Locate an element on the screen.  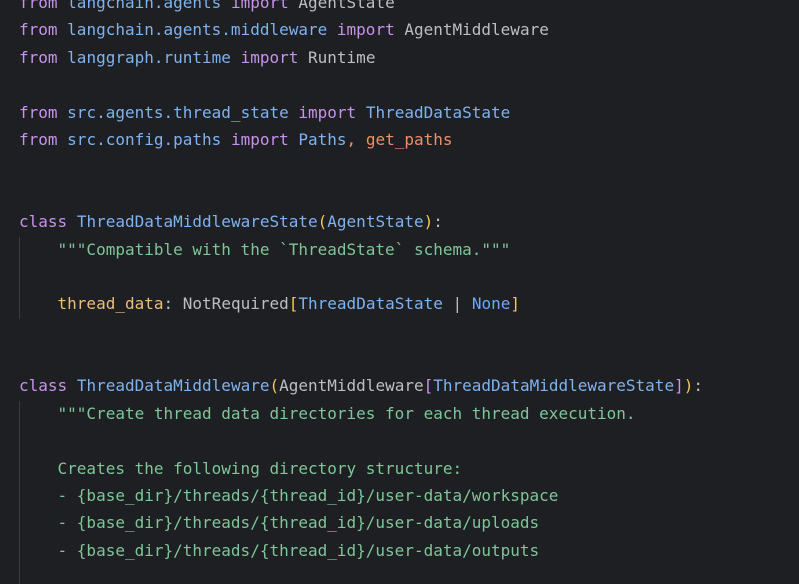
module-name: langchain.agents is located at coordinates (144, 6).